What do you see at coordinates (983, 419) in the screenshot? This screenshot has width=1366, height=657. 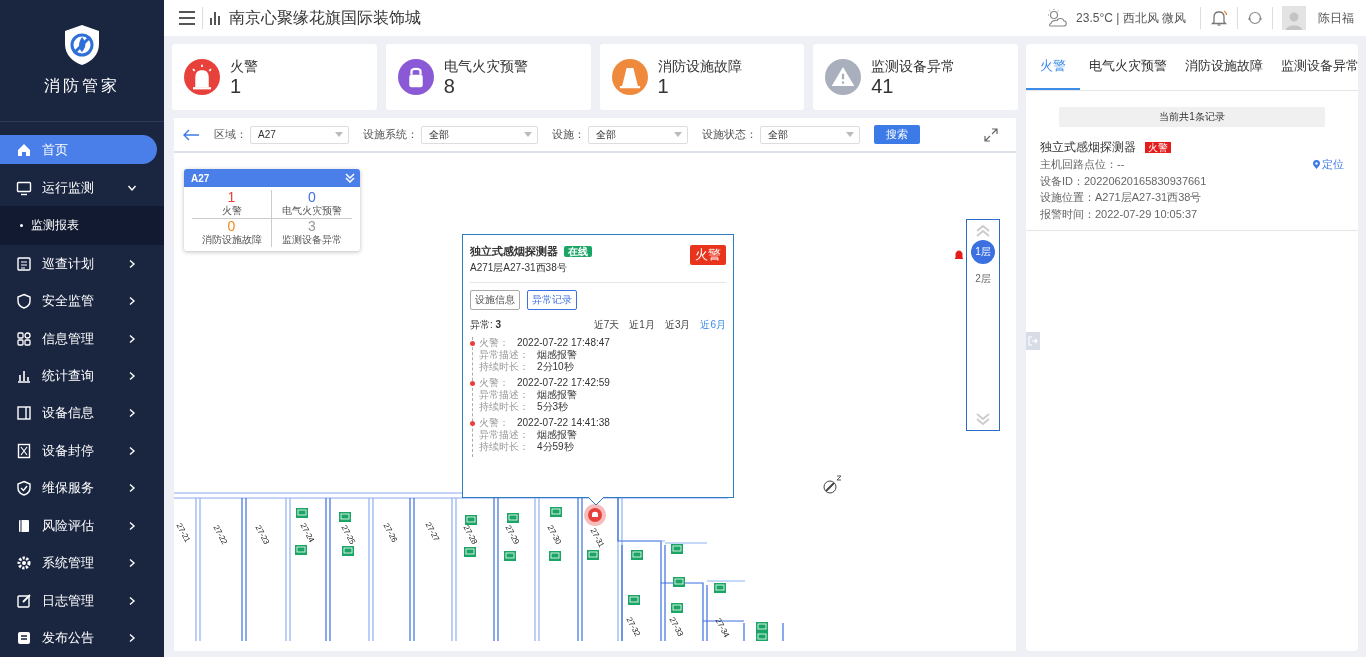 I see `chevron-down-icon` at bounding box center [983, 419].